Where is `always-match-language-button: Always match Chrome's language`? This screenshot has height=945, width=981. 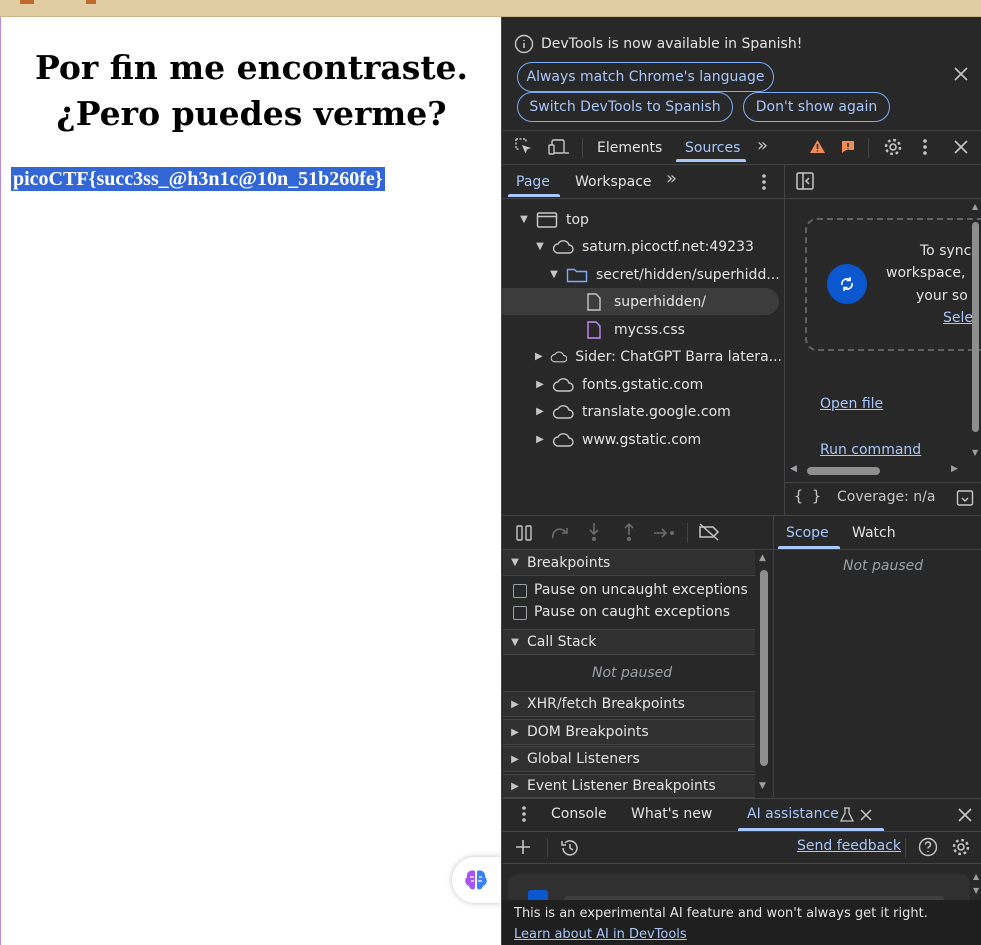 always-match-language-button: Always match Chrome's language is located at coordinates (645, 77).